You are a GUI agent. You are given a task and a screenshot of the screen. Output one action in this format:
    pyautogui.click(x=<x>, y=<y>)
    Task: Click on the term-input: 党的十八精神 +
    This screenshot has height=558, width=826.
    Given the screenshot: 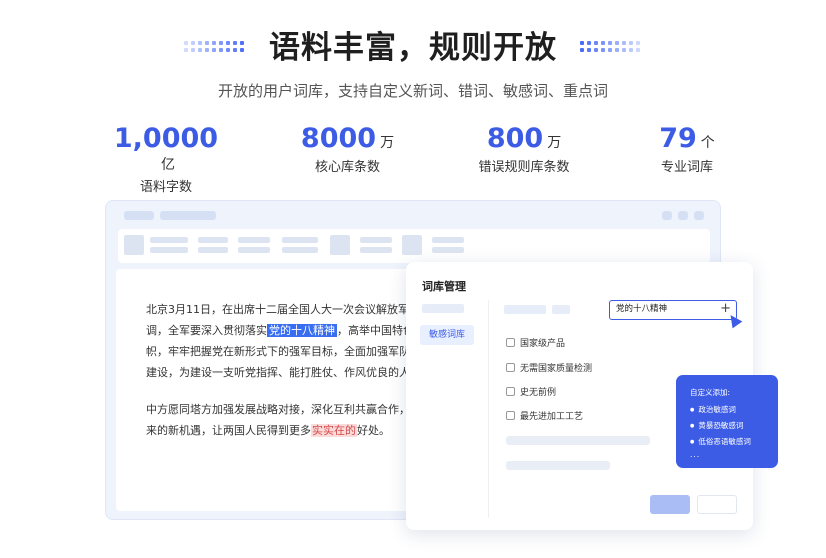 What is the action you would take?
    pyautogui.click(x=673, y=310)
    